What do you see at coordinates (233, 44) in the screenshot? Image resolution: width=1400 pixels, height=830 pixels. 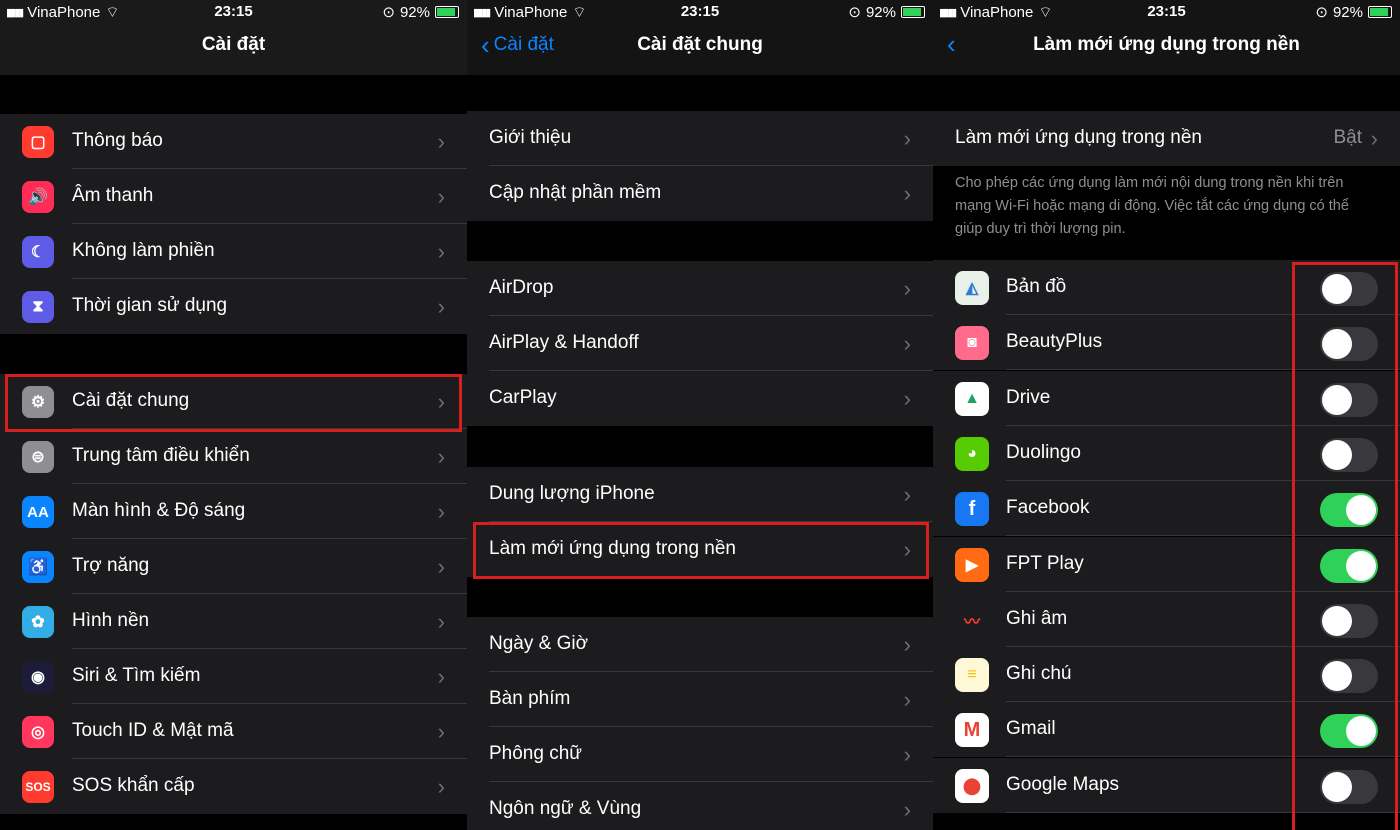 I see `page-title: Cài đặt` at bounding box center [233, 44].